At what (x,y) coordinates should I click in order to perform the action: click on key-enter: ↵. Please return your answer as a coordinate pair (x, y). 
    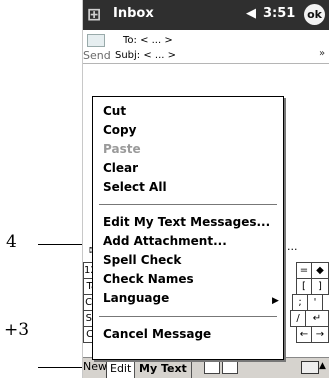
    Looking at the image, I should click on (317, 318).